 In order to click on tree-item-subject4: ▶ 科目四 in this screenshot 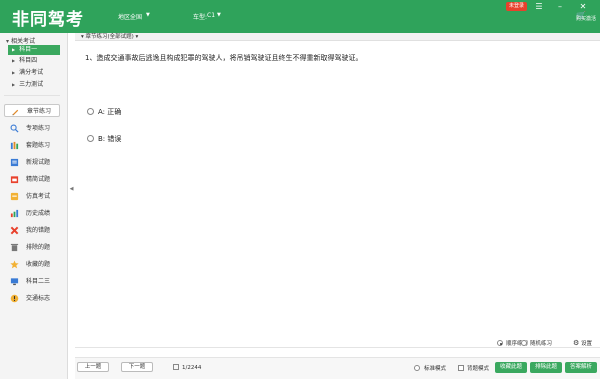, I will do `click(34, 61)`.